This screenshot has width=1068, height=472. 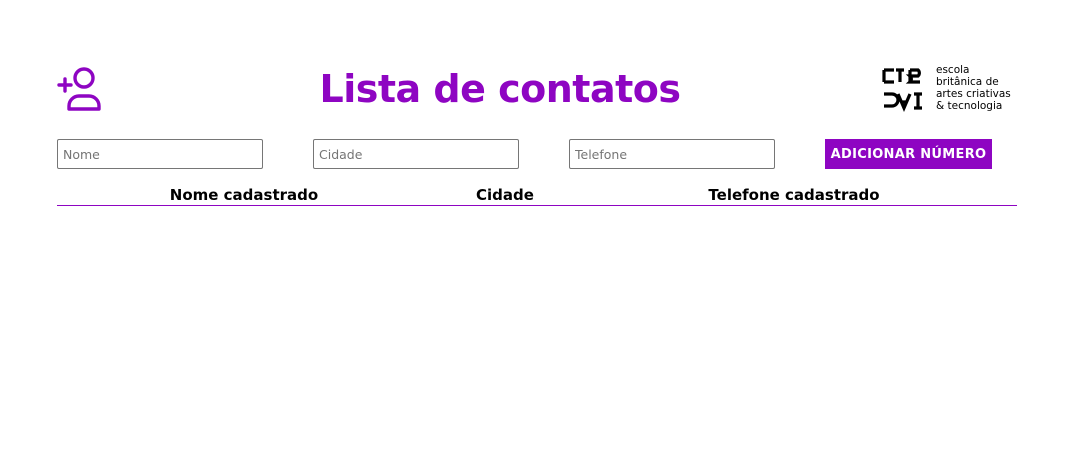 I want to click on column-header-city: Cidade, so click(x=505, y=195).